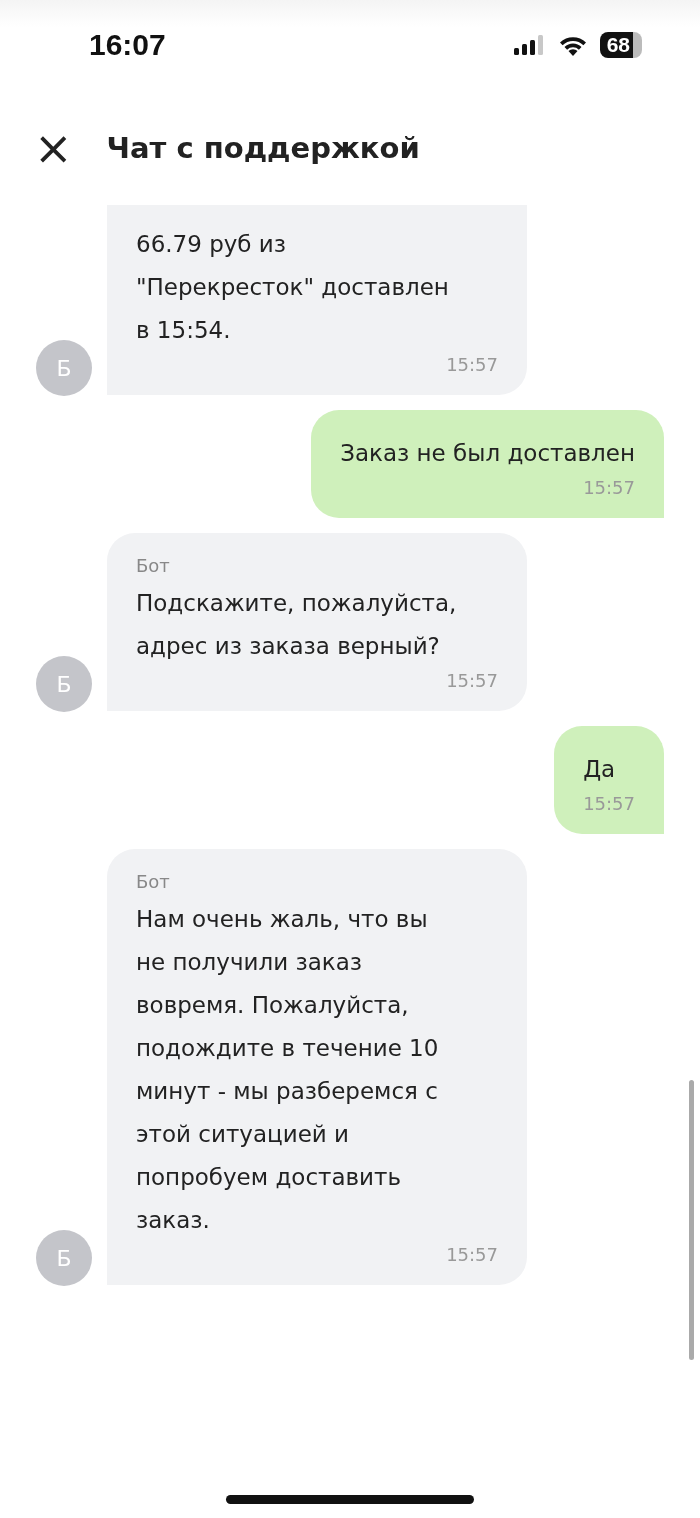 Image resolution: width=700 pixels, height=1518 pixels. What do you see at coordinates (529, 45) in the screenshot?
I see `signal-icon` at bounding box center [529, 45].